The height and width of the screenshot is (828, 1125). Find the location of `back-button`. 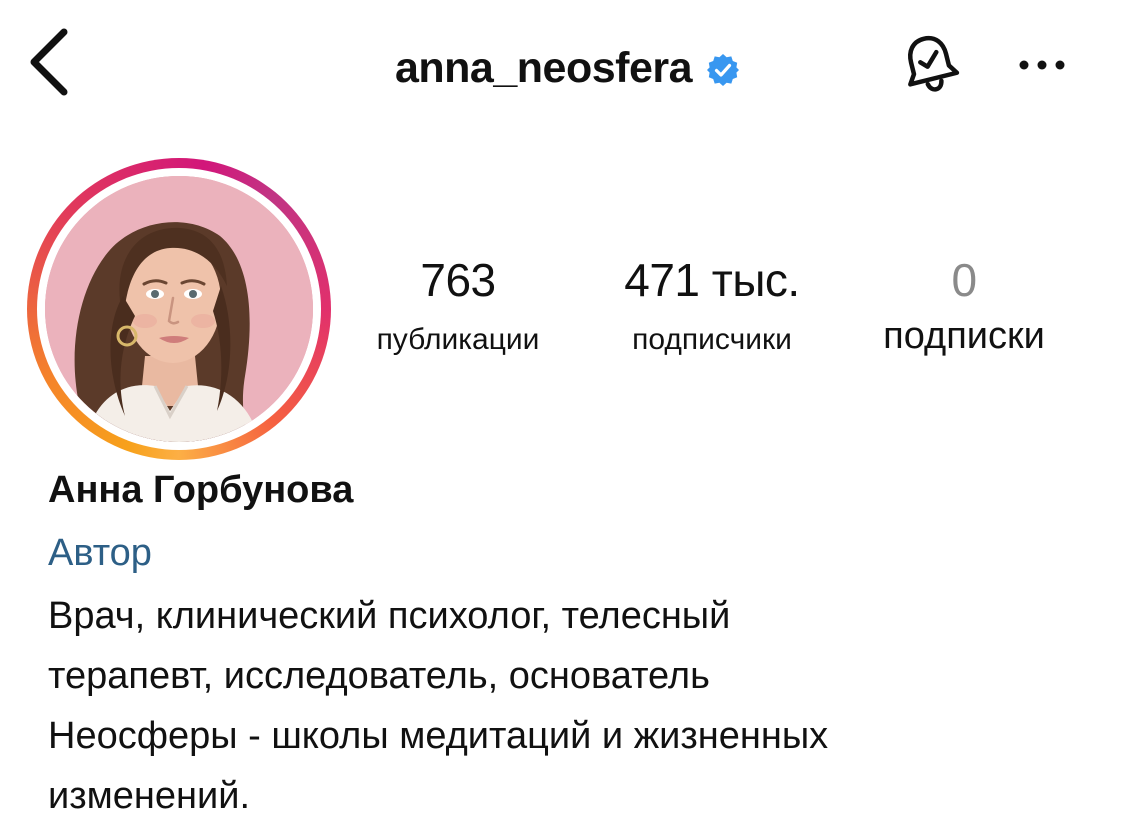

back-button is located at coordinates (50, 62).